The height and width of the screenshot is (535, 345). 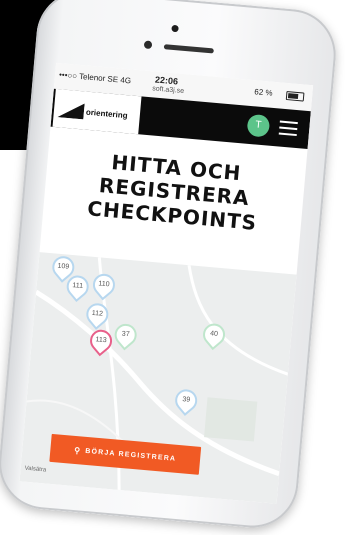 What do you see at coordinates (77, 450) in the screenshot?
I see `location-pin-icon: ⚲` at bounding box center [77, 450].